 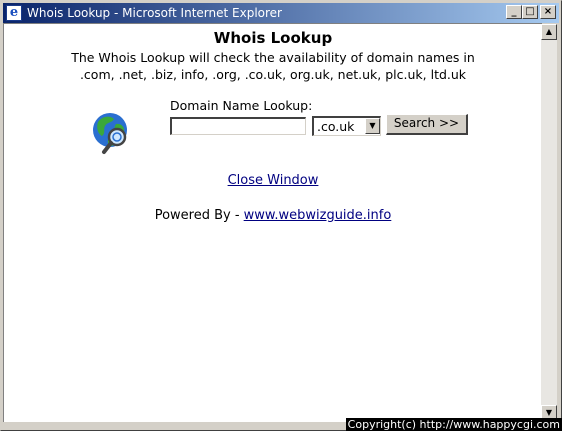 I want to click on domain-lookup-label: Domain Name Lookup:, so click(x=241, y=105).